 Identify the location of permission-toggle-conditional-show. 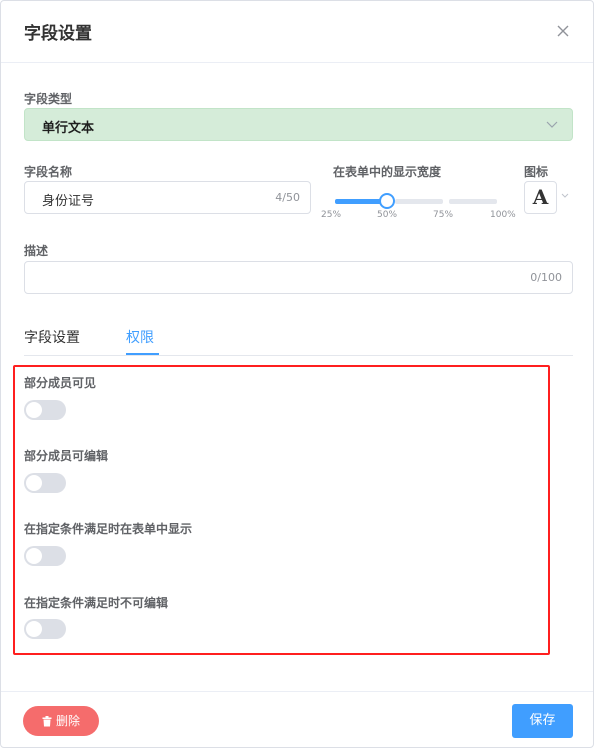
(45, 556).